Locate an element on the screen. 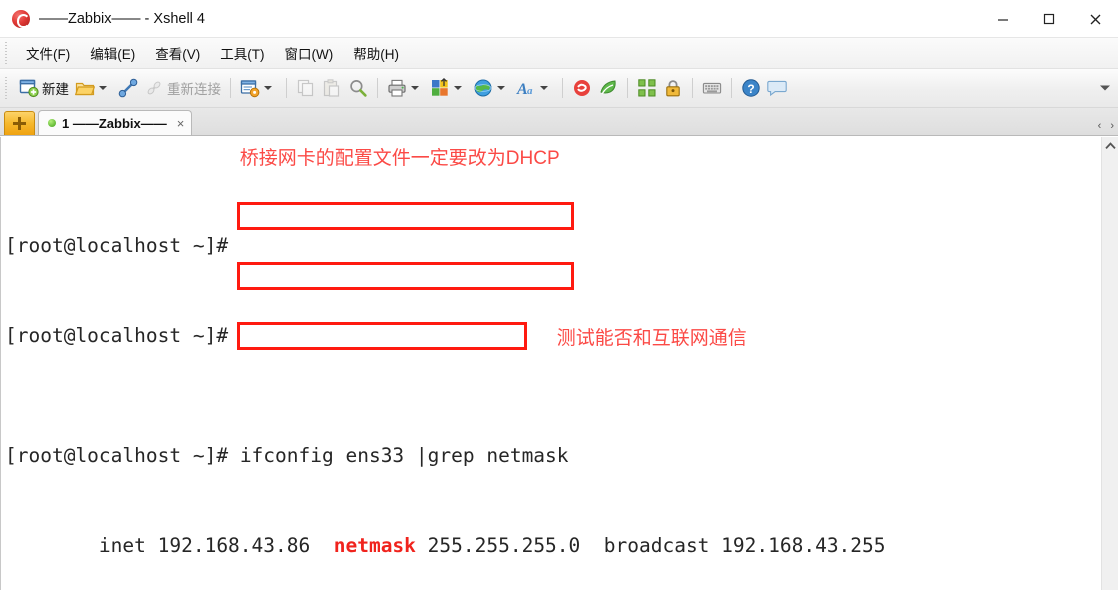 This screenshot has height=590, width=1118. search-icon is located at coordinates (358, 88).